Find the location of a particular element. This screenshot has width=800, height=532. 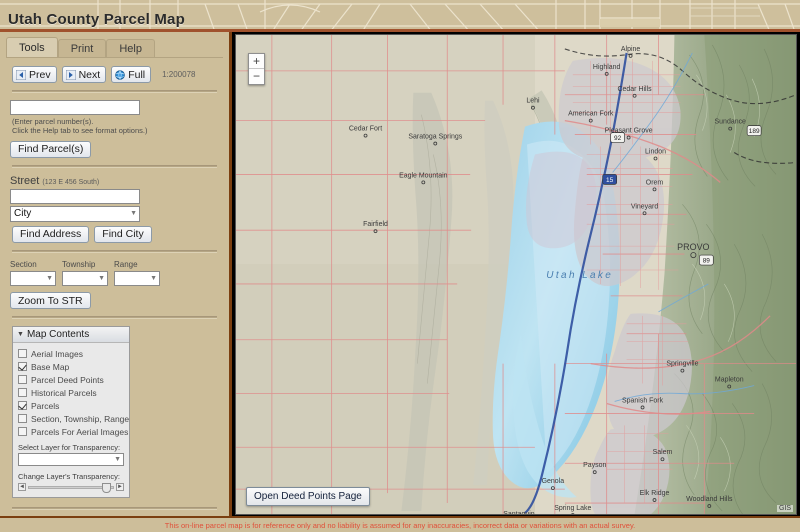

map-place-label: Highland is located at coordinates (607, 67).